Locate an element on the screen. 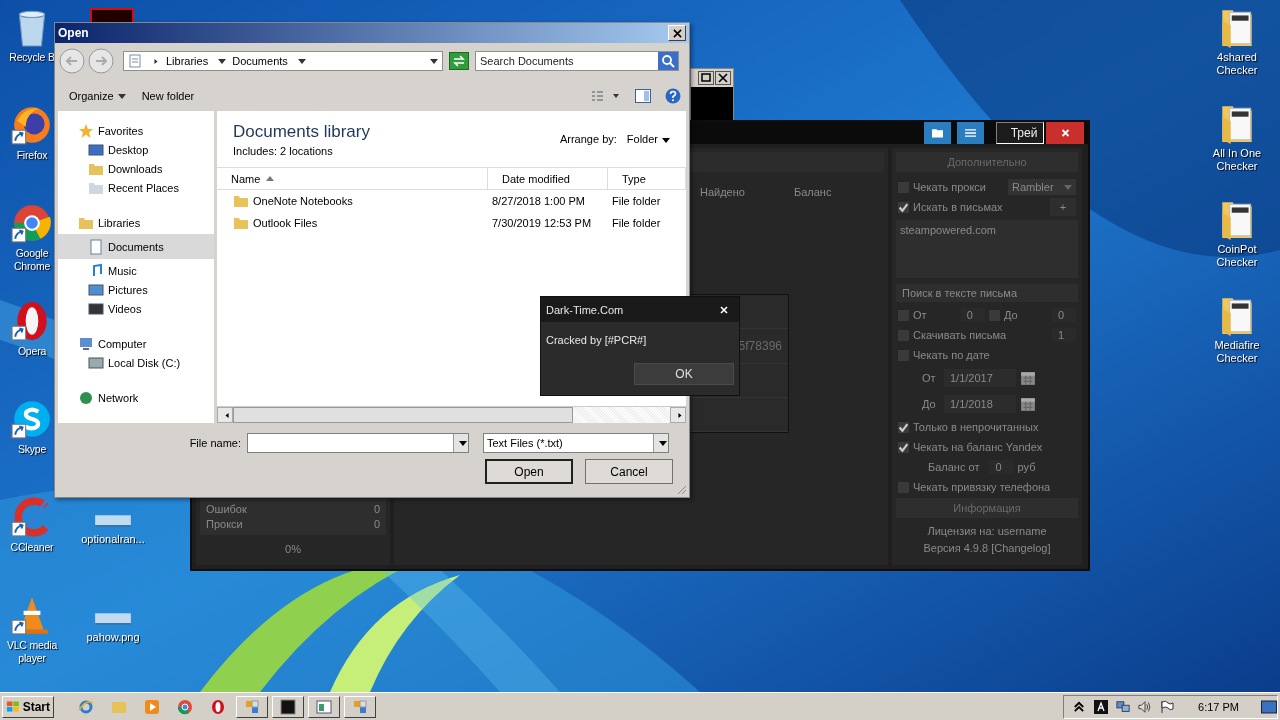 Image resolution: width=1280 pixels, height=720 pixels. stat-label: Ошибок is located at coordinates (226, 509).